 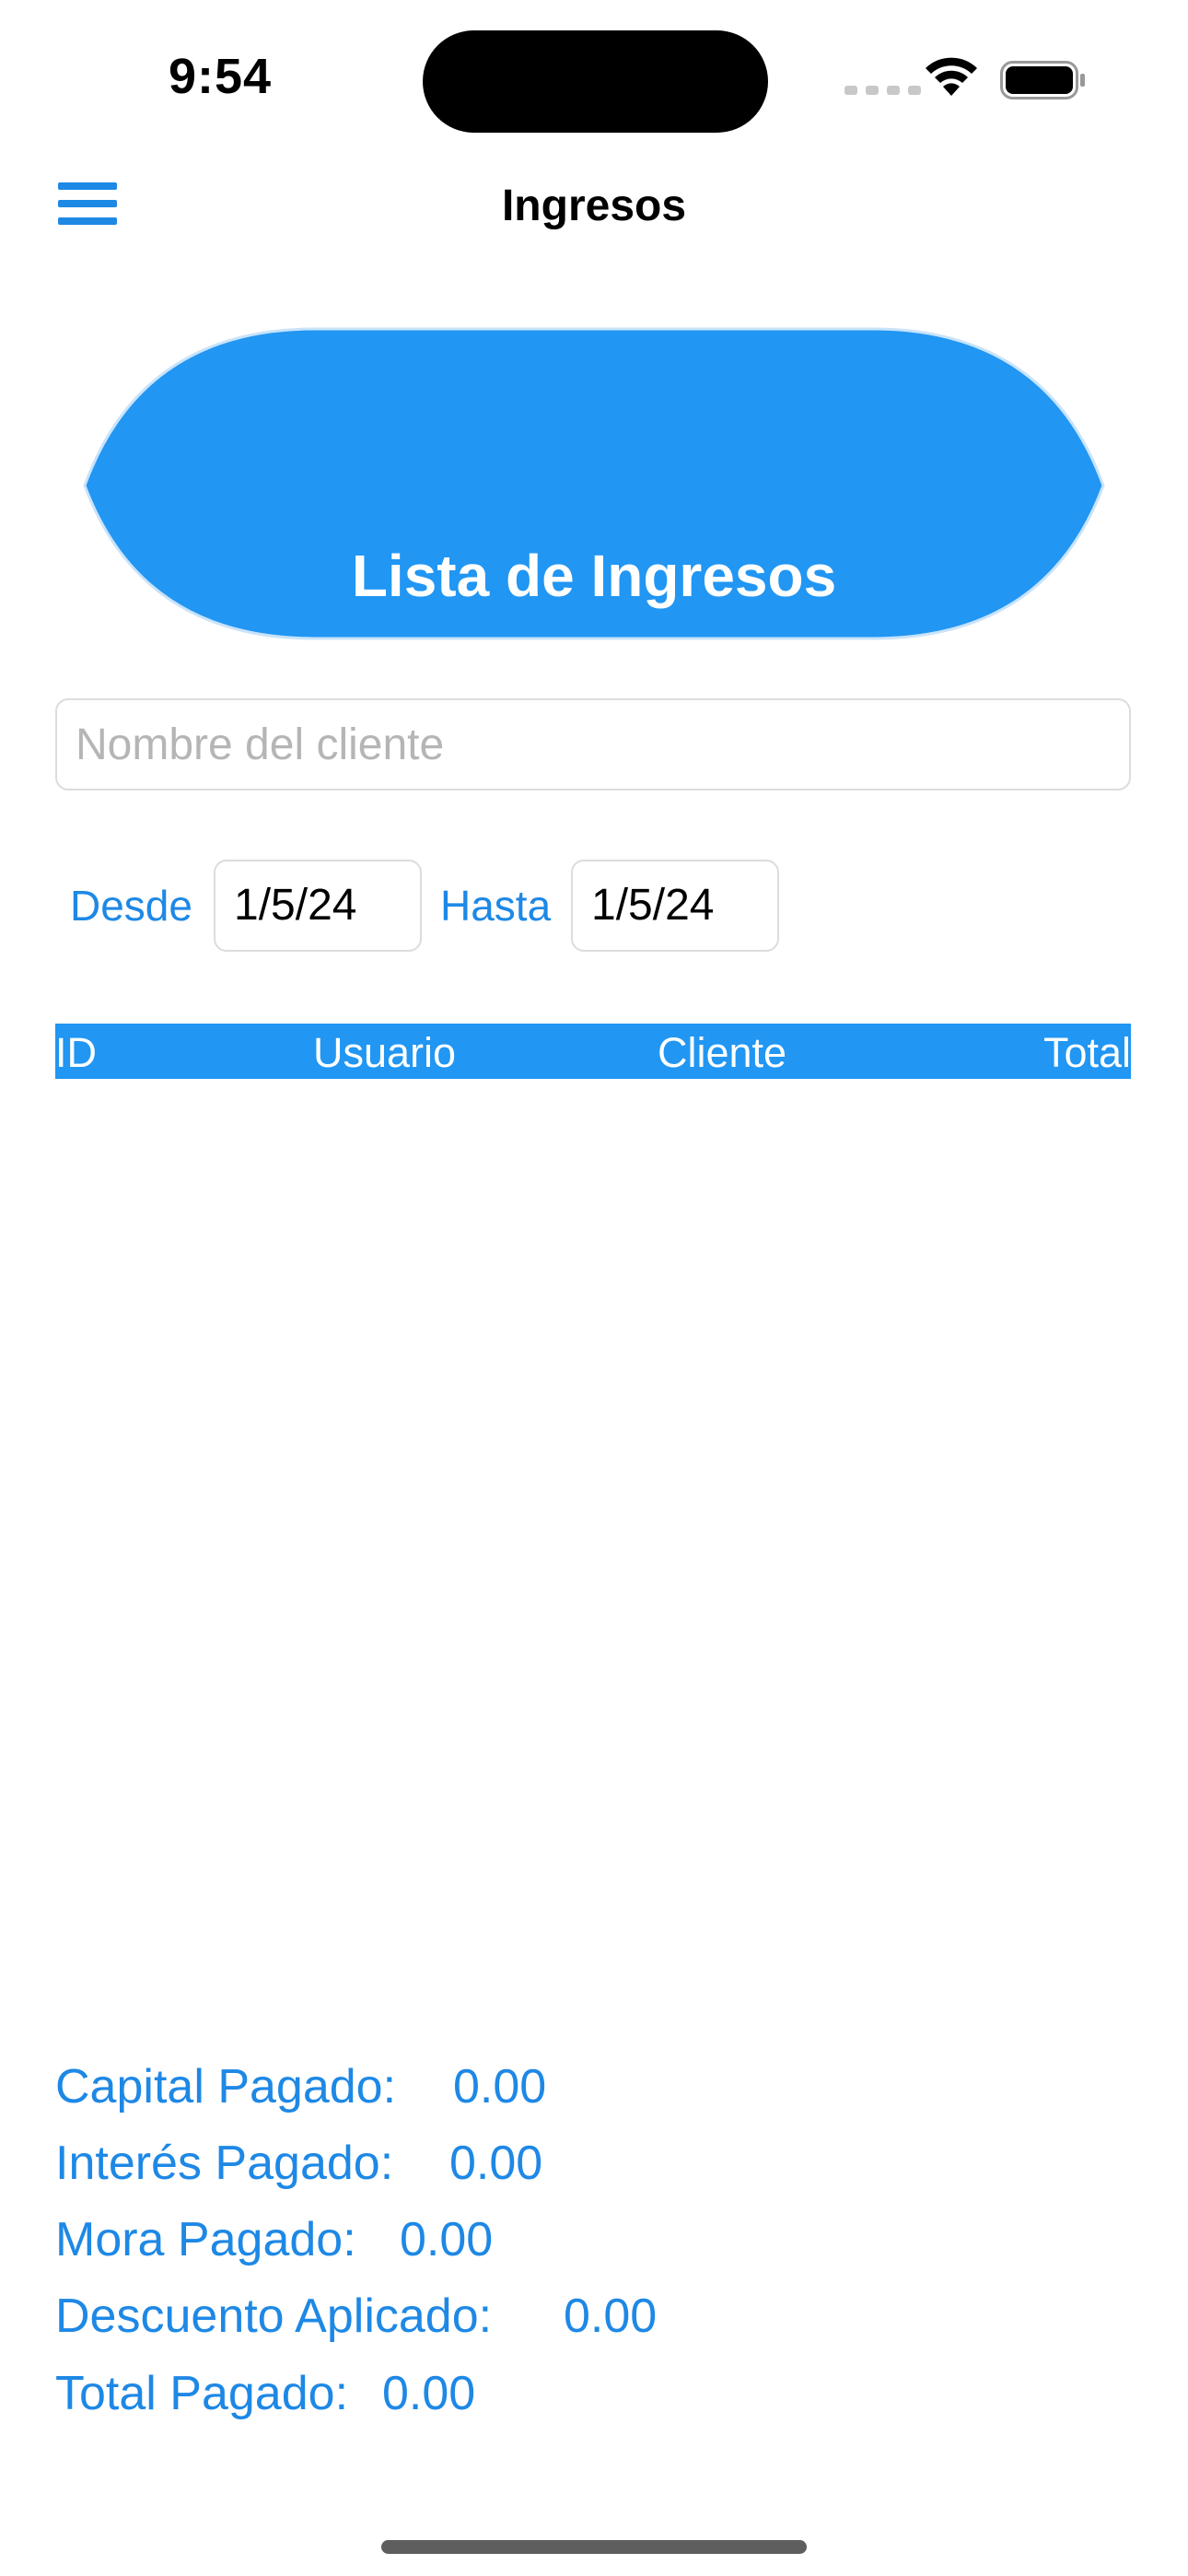 I want to click on column-header-id: ID, so click(x=76, y=1052).